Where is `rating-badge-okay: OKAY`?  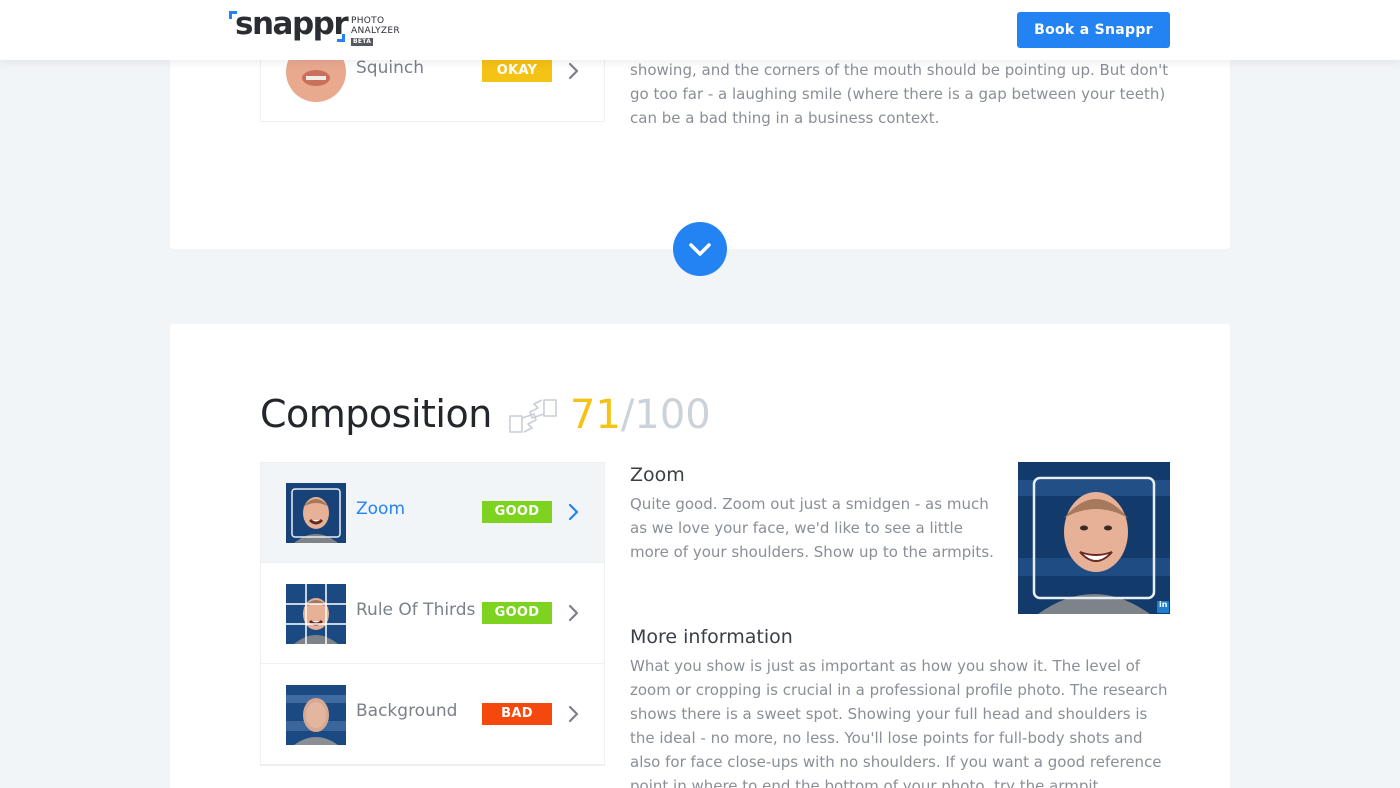 rating-badge-okay: OKAY is located at coordinates (517, 71).